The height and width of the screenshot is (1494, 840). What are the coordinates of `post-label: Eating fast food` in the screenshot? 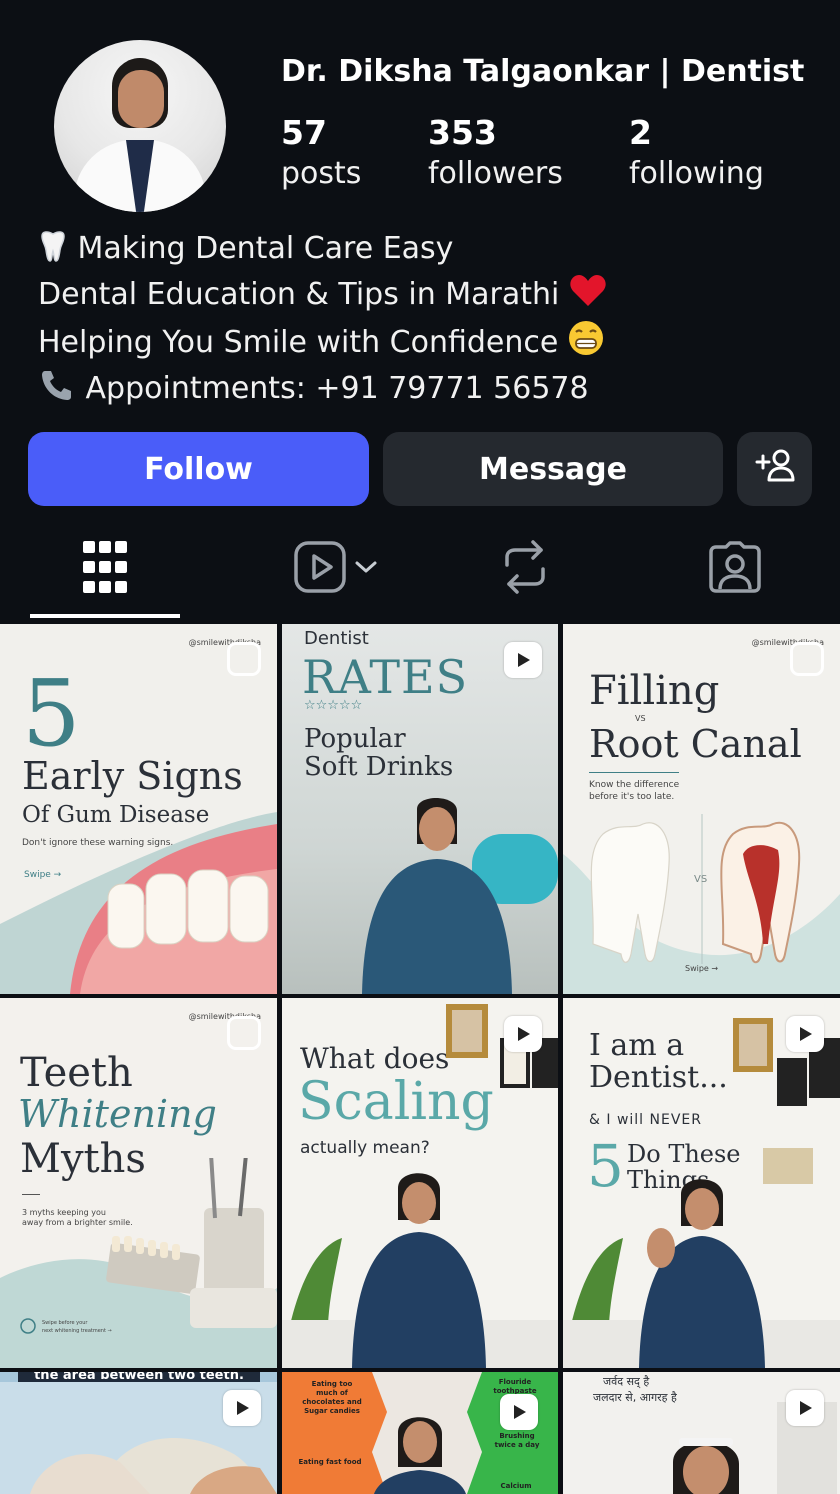 It's located at (330, 1462).